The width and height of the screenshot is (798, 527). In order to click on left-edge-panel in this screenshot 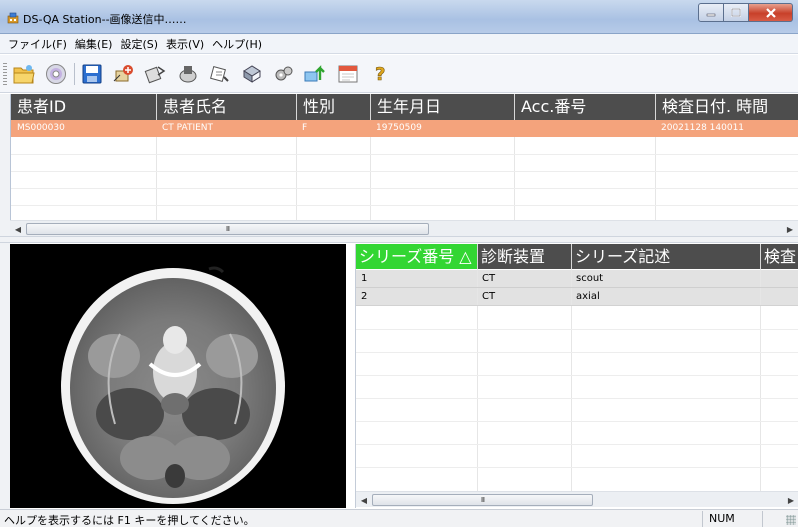, I will do `click(5, 301)`.